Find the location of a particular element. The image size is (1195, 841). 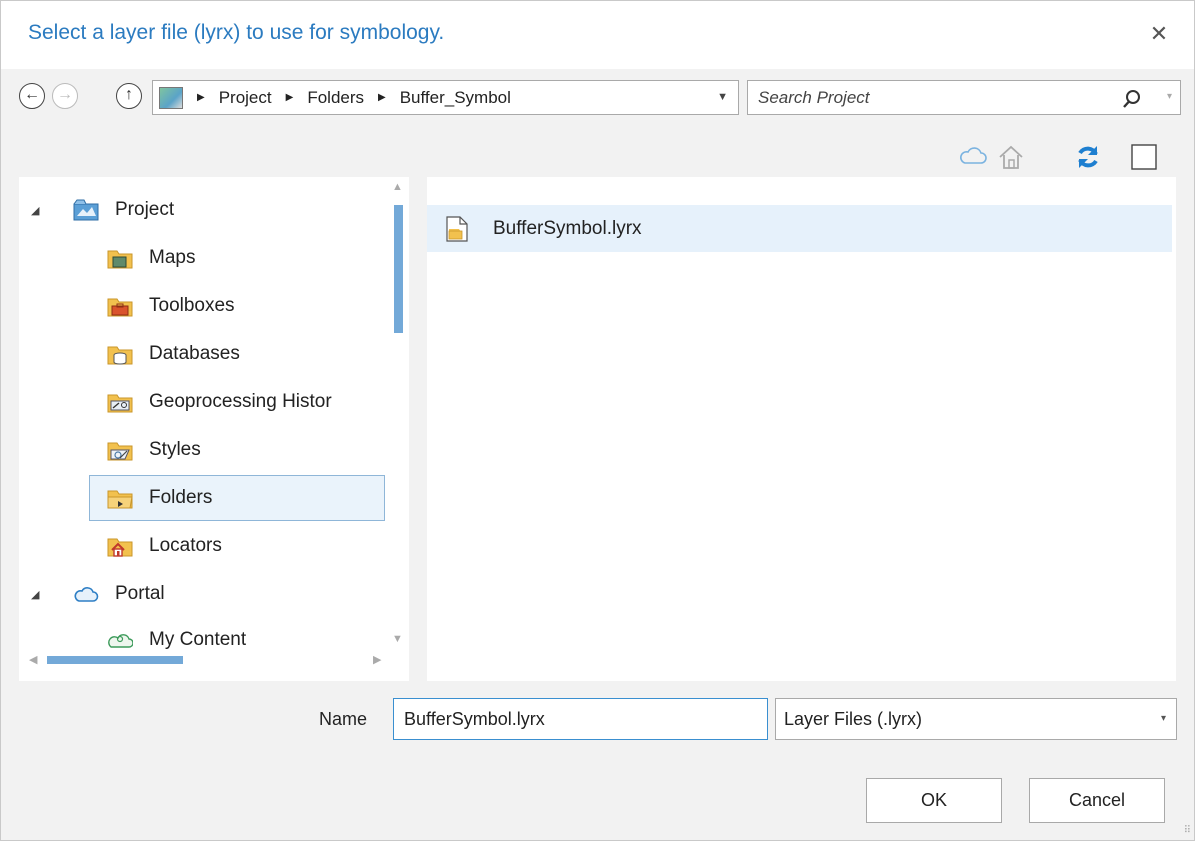

tree-item-label: Toolboxes is located at coordinates (192, 305).